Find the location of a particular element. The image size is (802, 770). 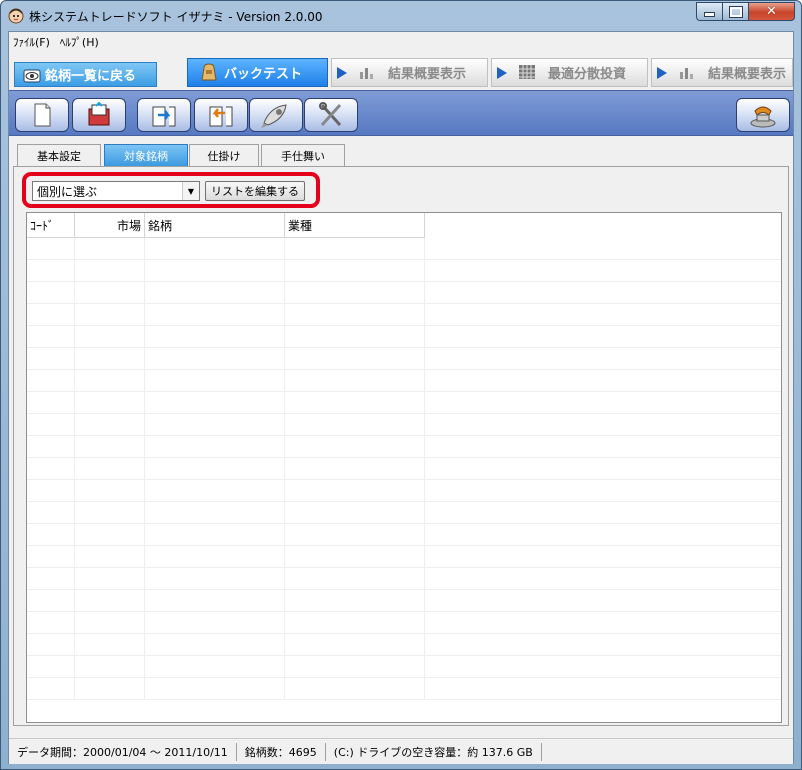

close-button: ✕ is located at coordinates (772, 11).